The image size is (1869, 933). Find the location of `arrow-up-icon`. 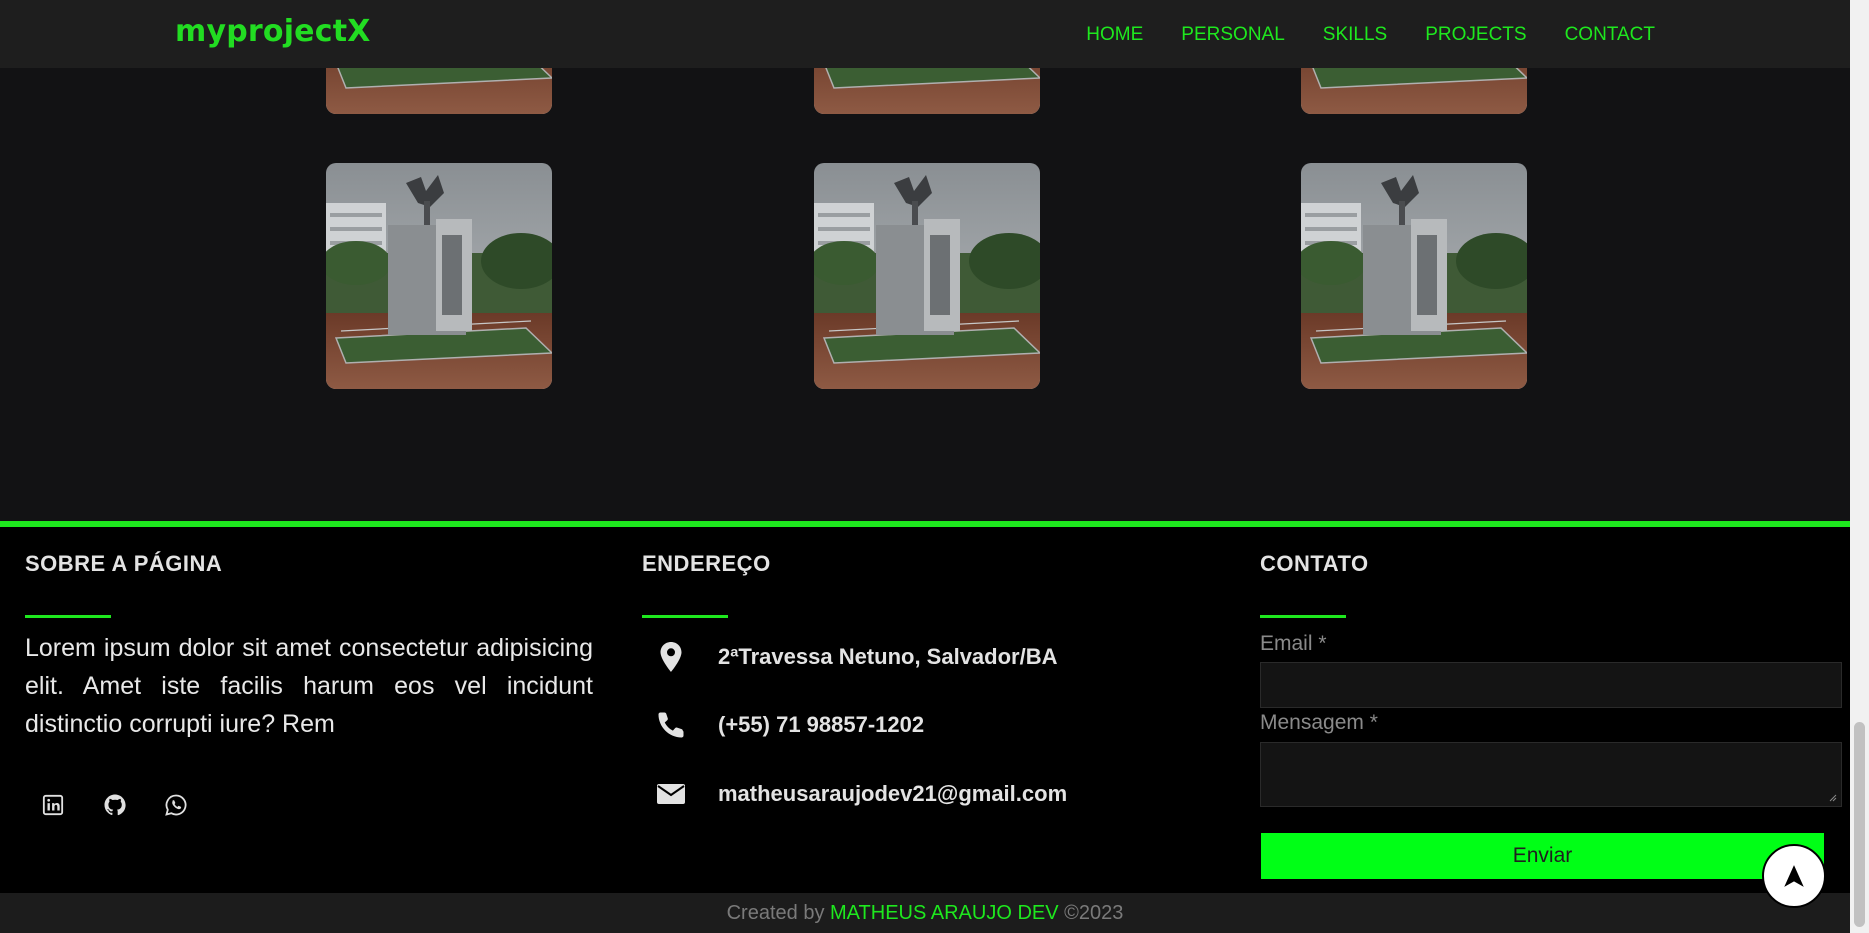

arrow-up-icon is located at coordinates (1794, 876).